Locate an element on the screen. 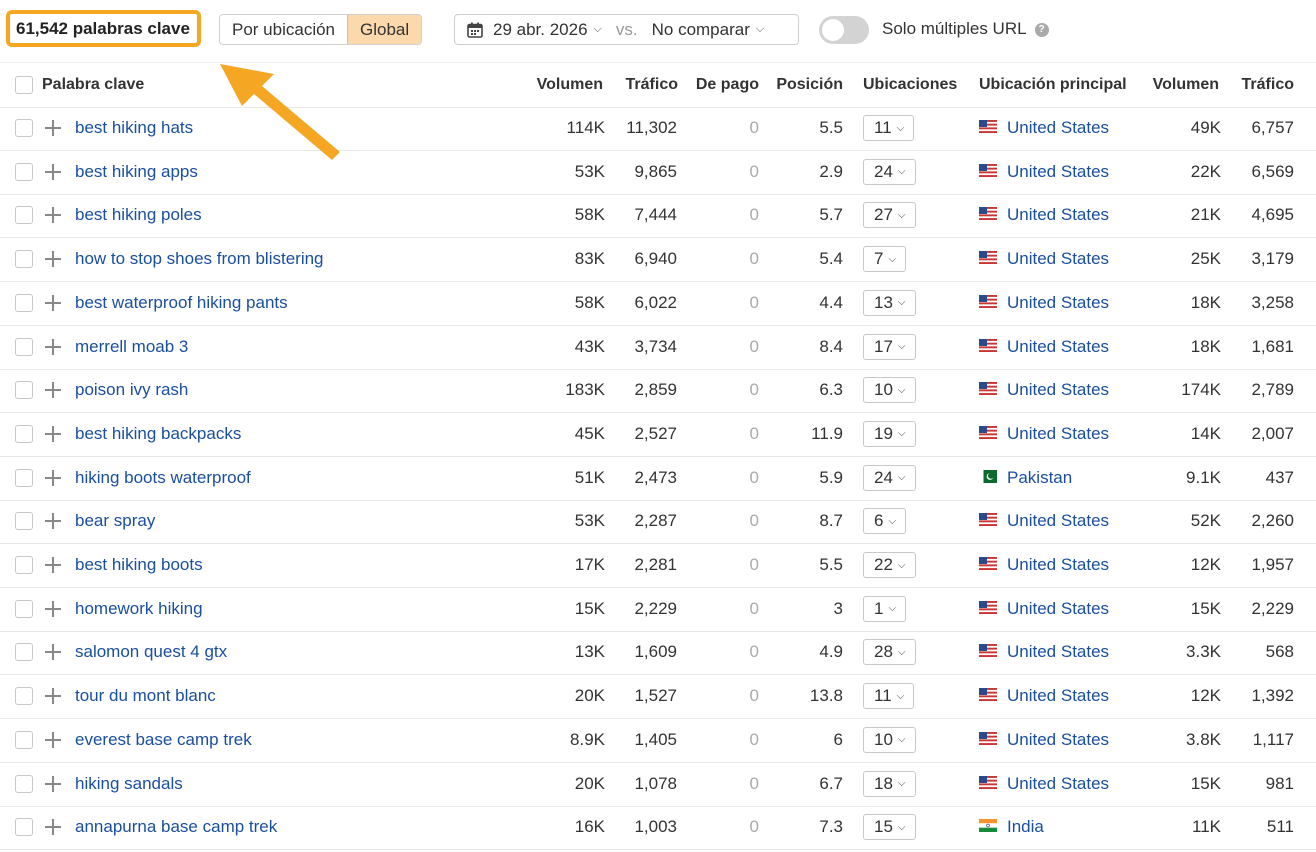 This screenshot has width=1316, height=852. locations-dropdown: 27 ⌵ is located at coordinates (889, 215).